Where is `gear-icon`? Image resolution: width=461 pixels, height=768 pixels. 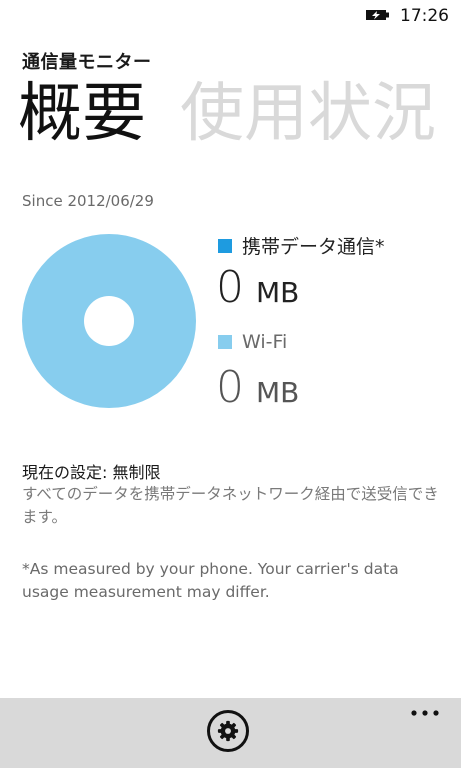
gear-icon is located at coordinates (228, 731).